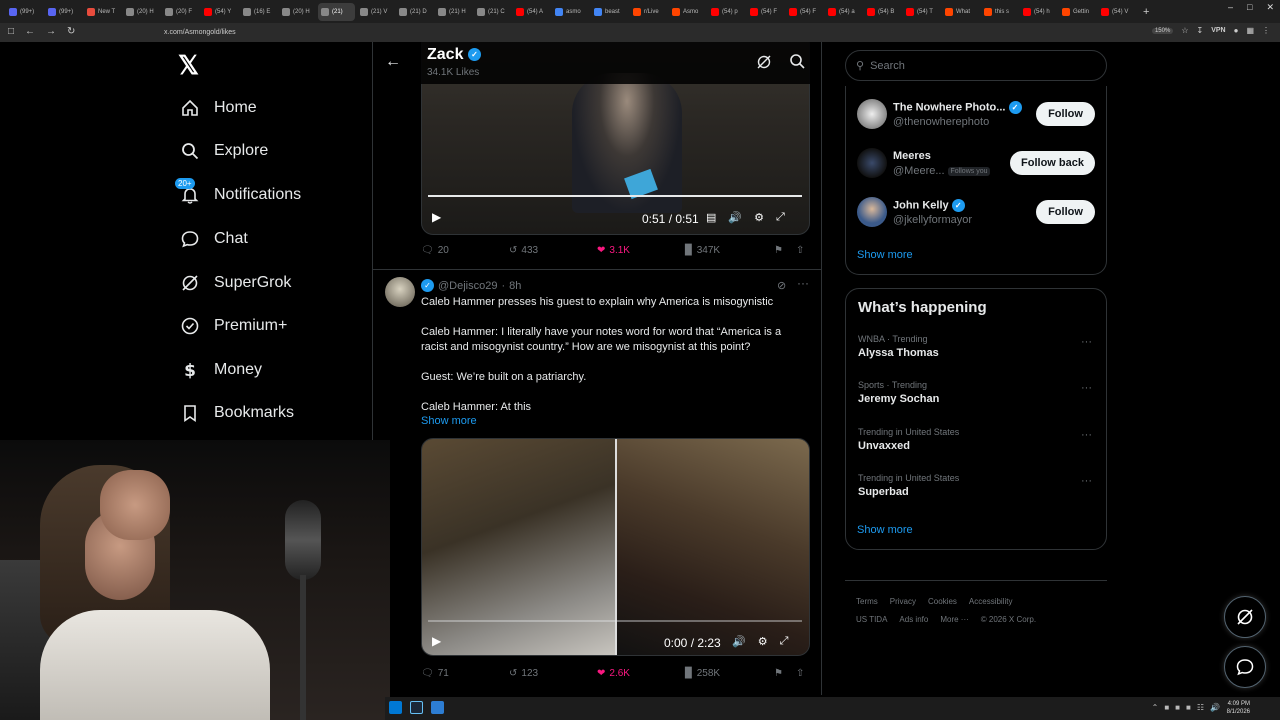  What do you see at coordinates (1155, 707) in the screenshot?
I see `chevron-up-icon: ⌃` at bounding box center [1155, 707].